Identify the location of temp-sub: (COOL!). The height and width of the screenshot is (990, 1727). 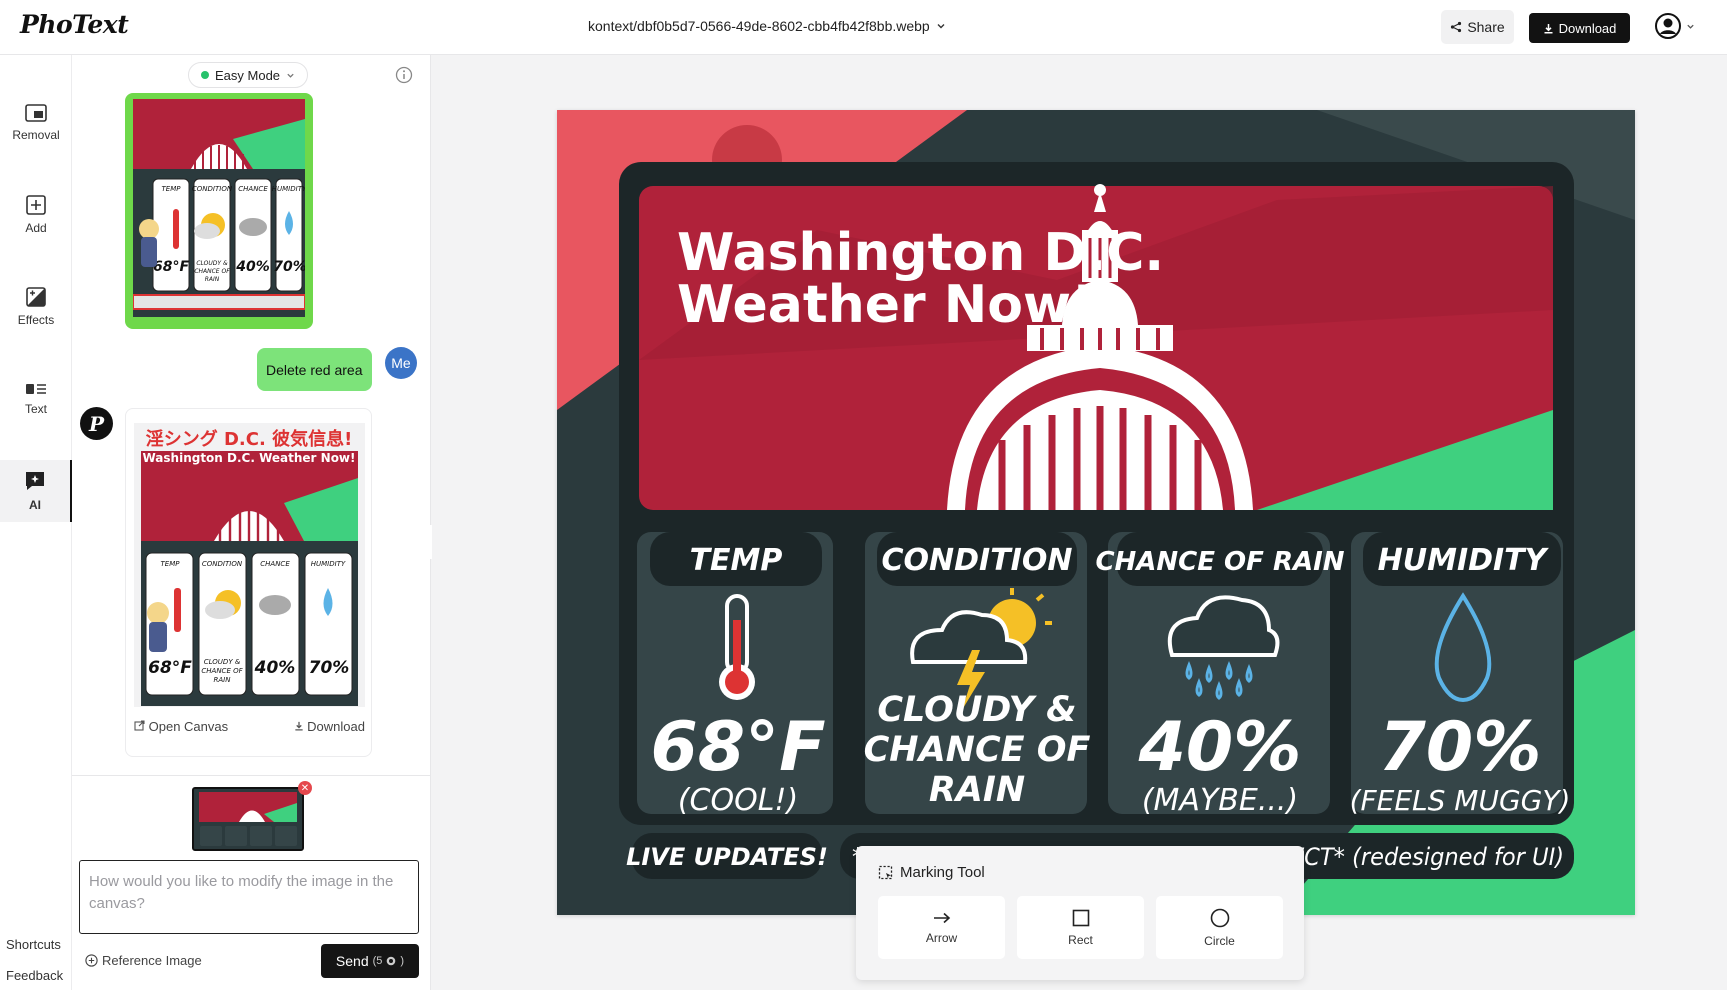
(738, 800).